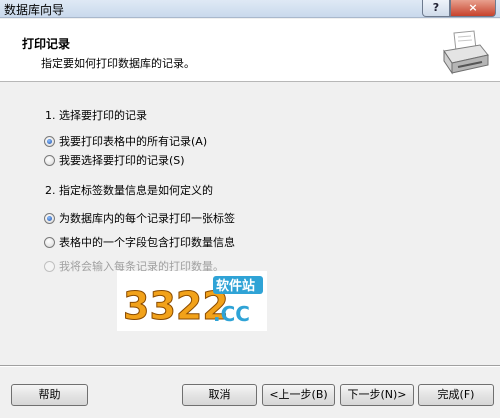 The image size is (500, 418). Describe the element at coordinates (298, 395) in the screenshot. I see `back-button: <上一步(B)` at that location.